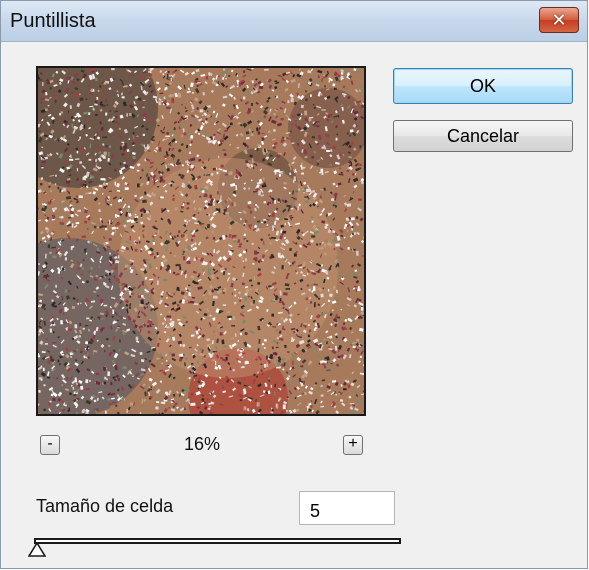  What do you see at coordinates (353, 445) in the screenshot?
I see `zoom-in-button: +` at bounding box center [353, 445].